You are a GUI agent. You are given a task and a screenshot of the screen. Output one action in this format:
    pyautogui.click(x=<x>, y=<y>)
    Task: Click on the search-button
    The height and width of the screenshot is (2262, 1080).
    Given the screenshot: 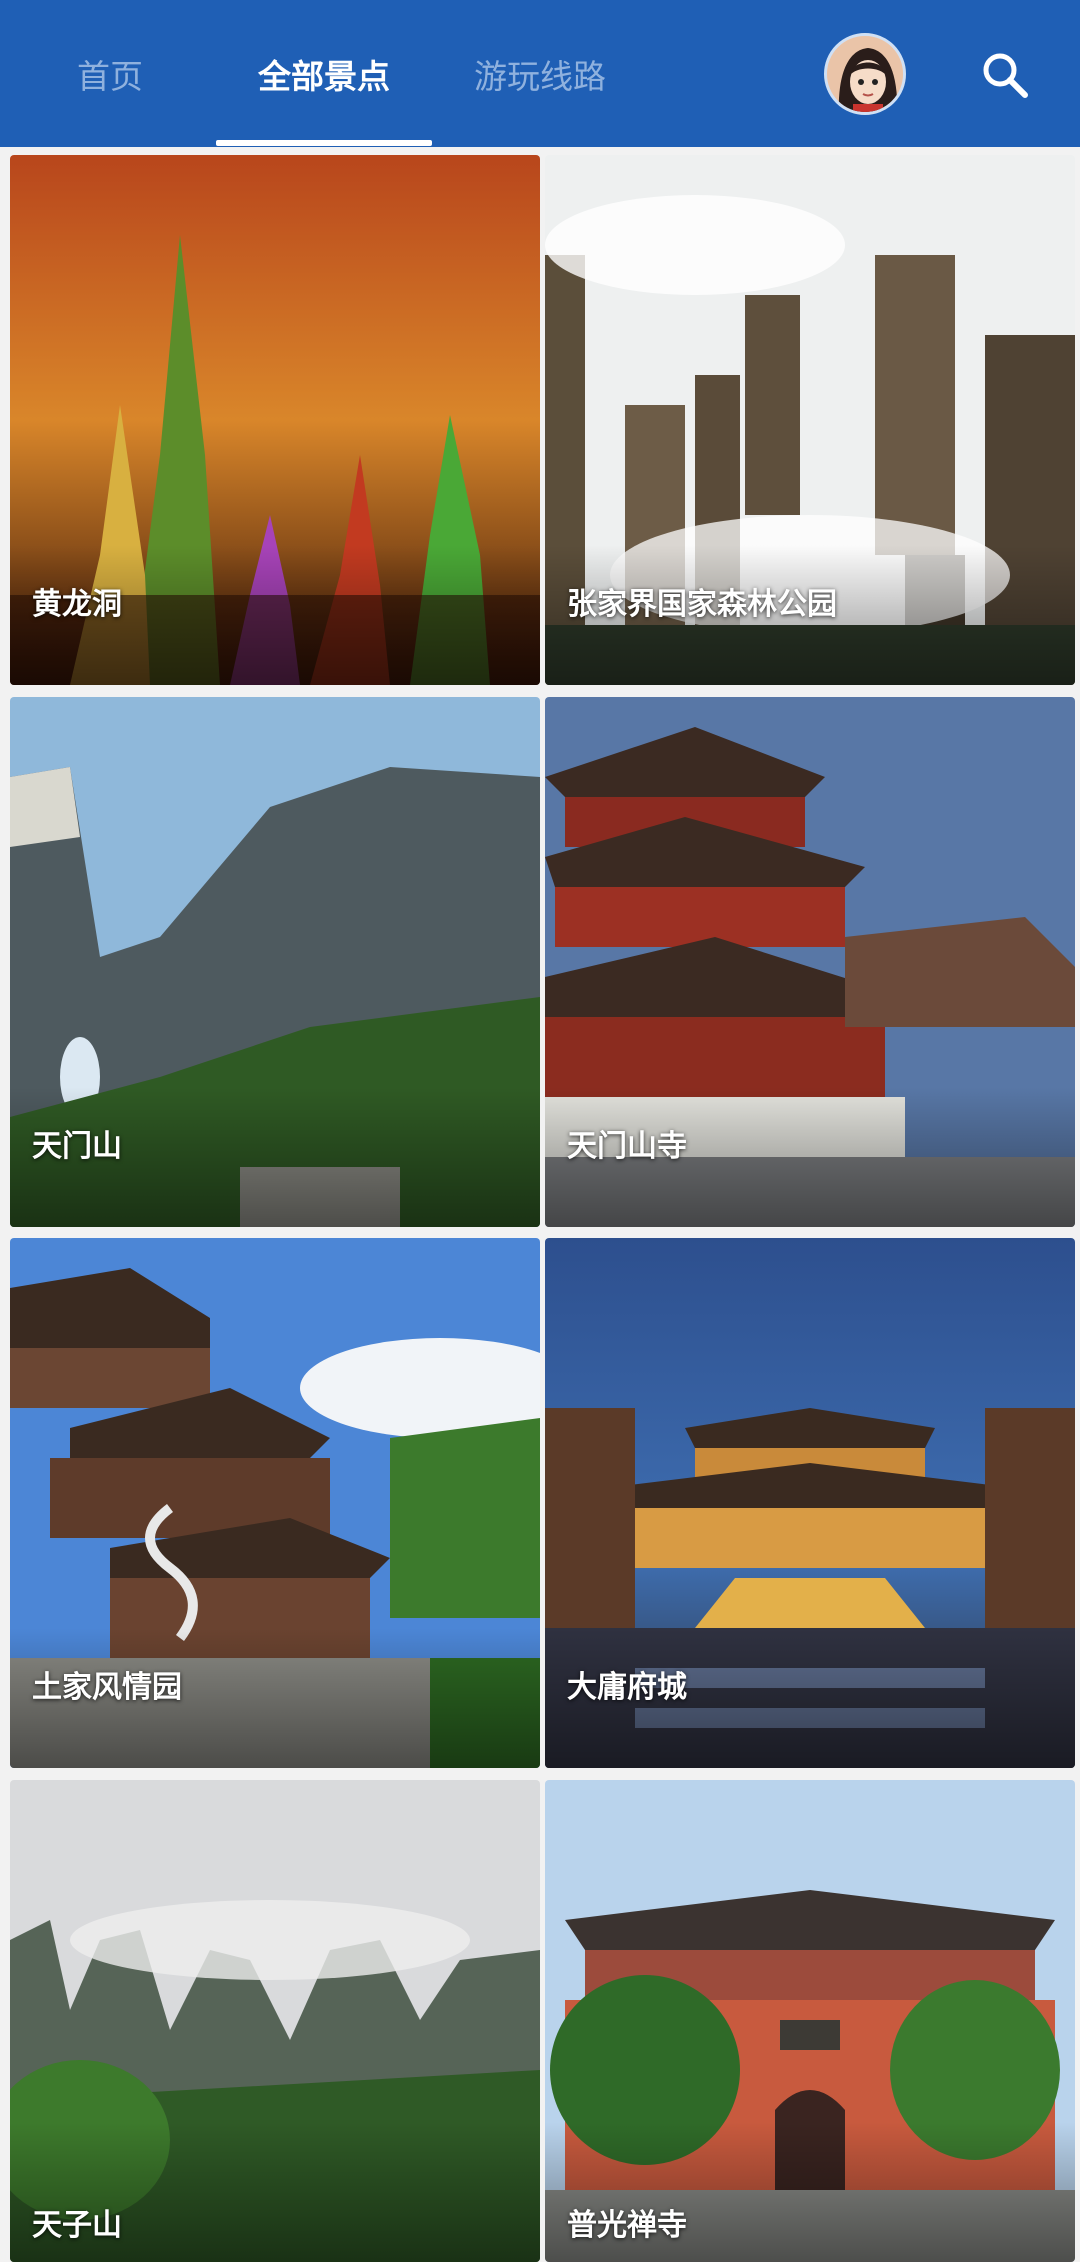 What is the action you would take?
    pyautogui.click(x=1005, y=75)
    